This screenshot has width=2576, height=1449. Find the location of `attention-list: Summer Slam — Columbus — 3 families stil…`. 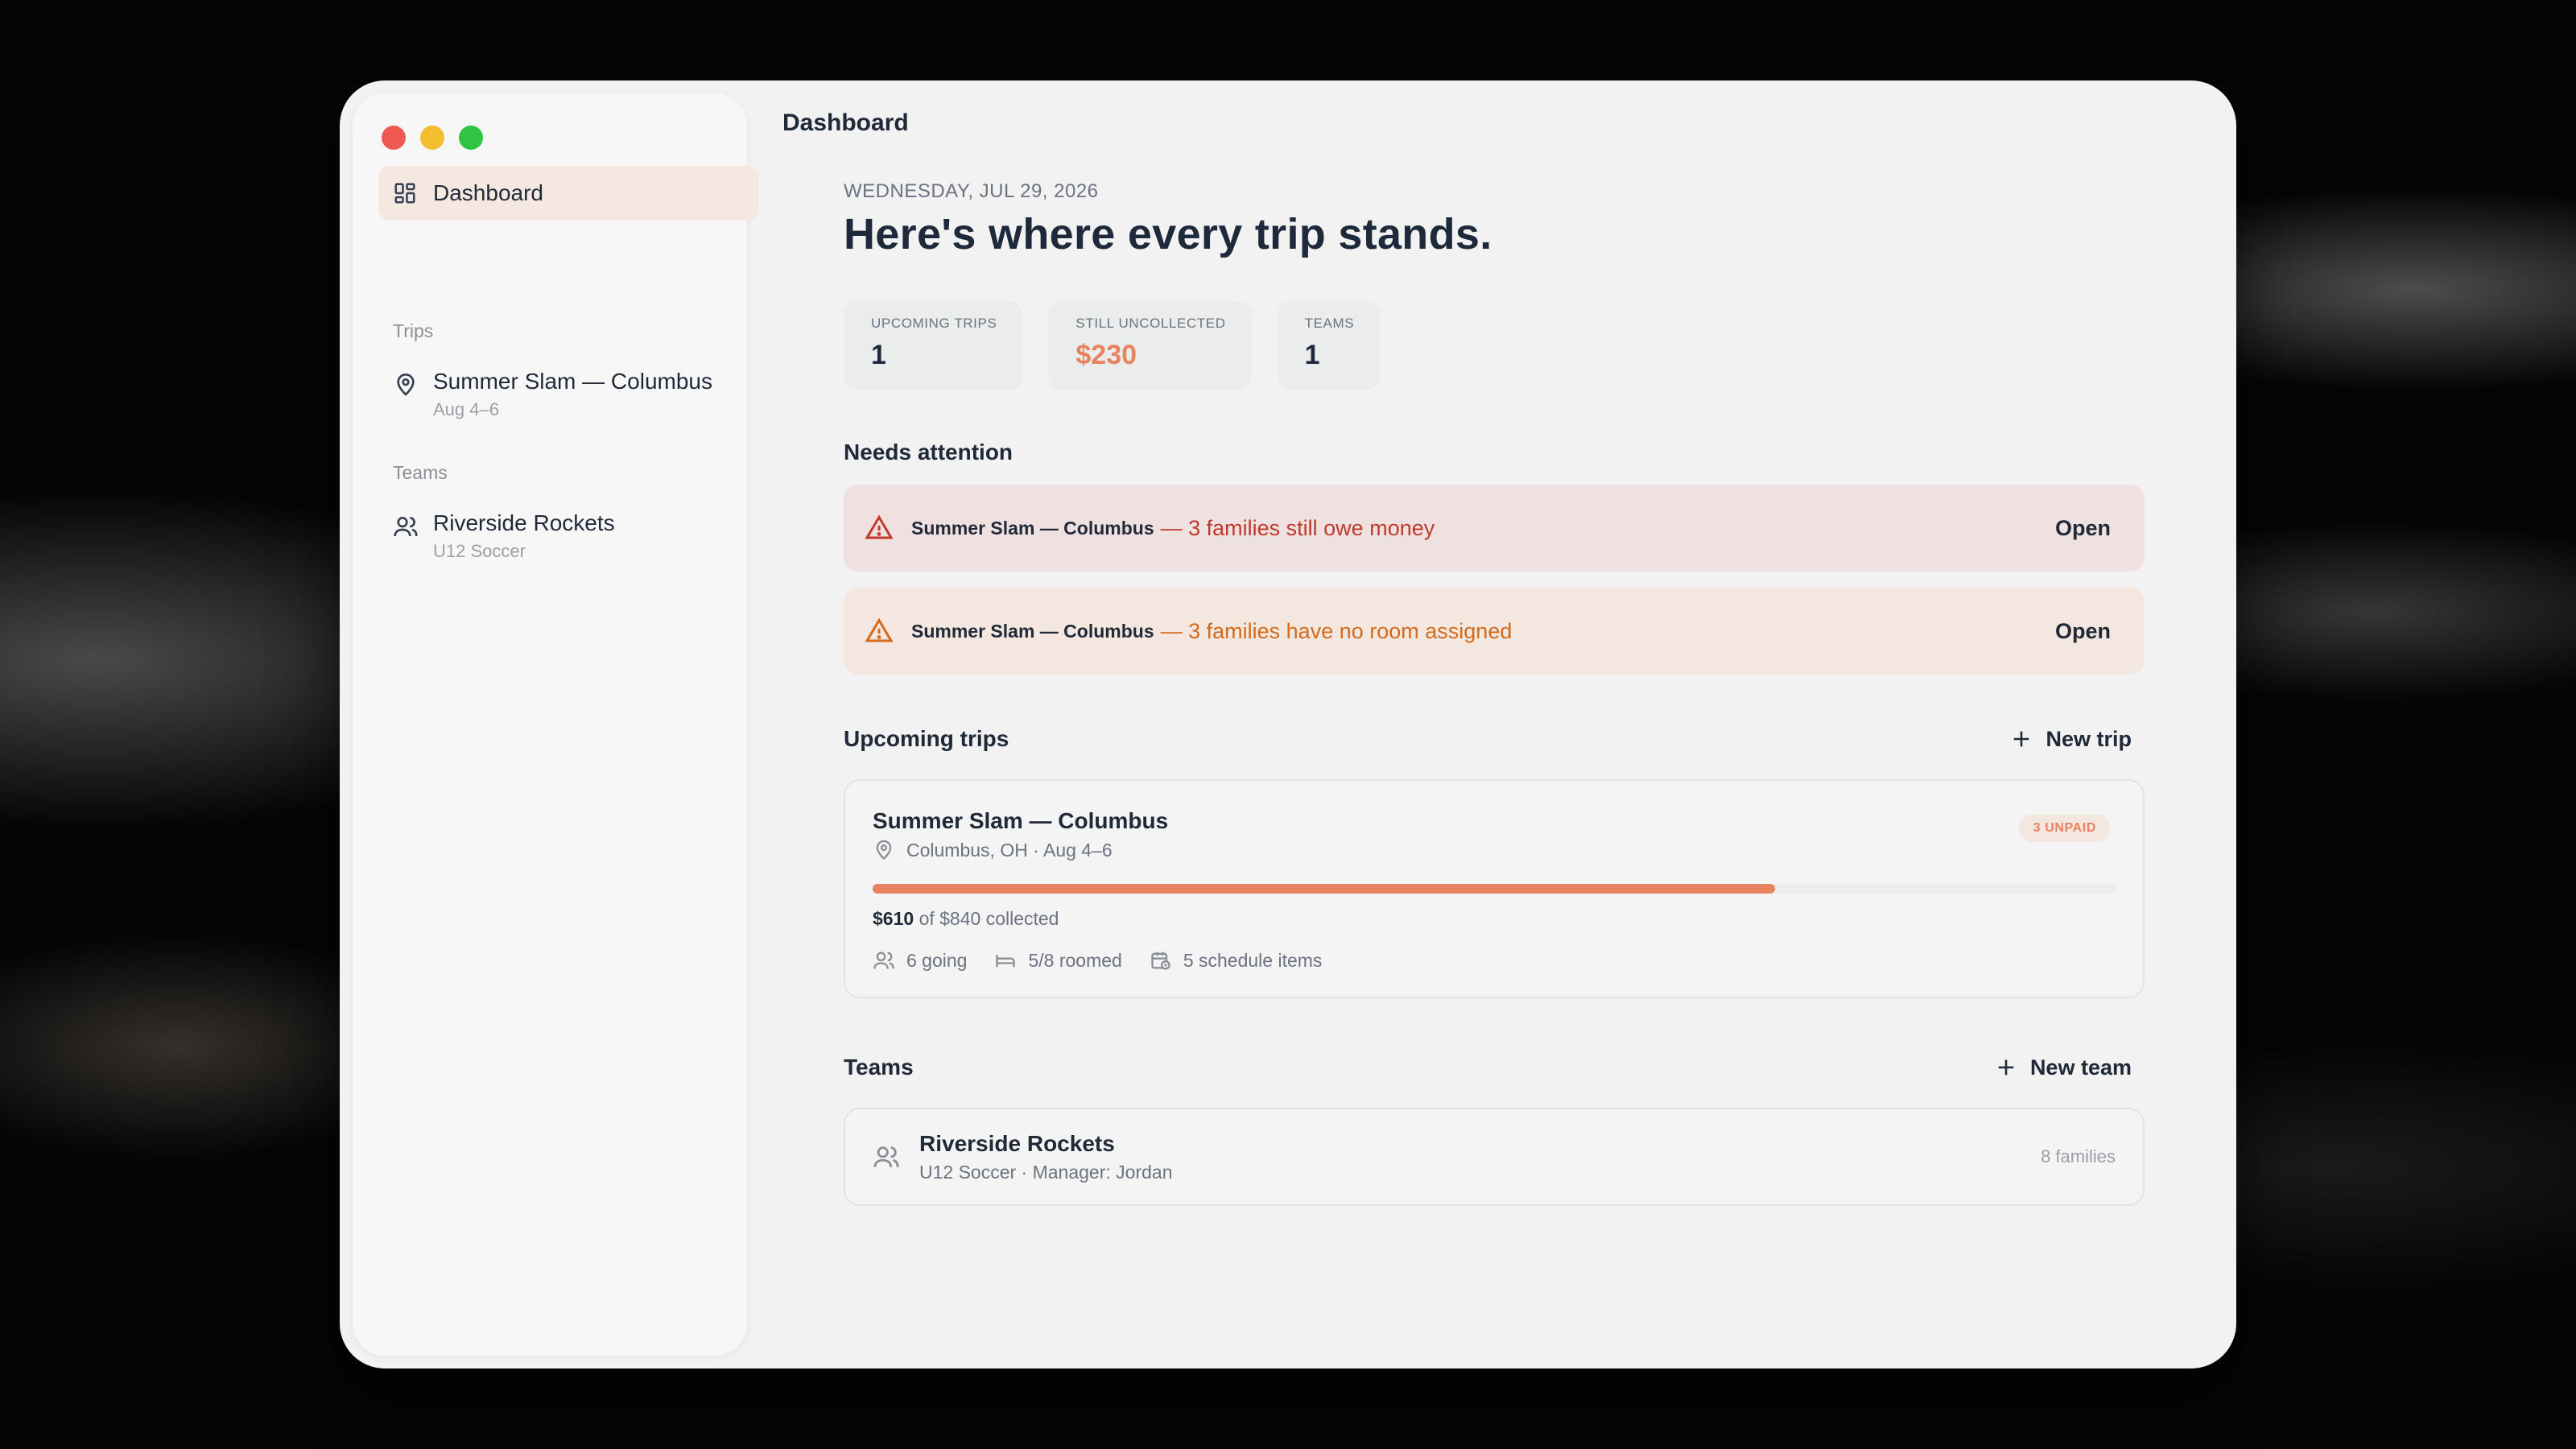

attention-list: Summer Slam — Columbus — 3 families stil… is located at coordinates (1494, 580).